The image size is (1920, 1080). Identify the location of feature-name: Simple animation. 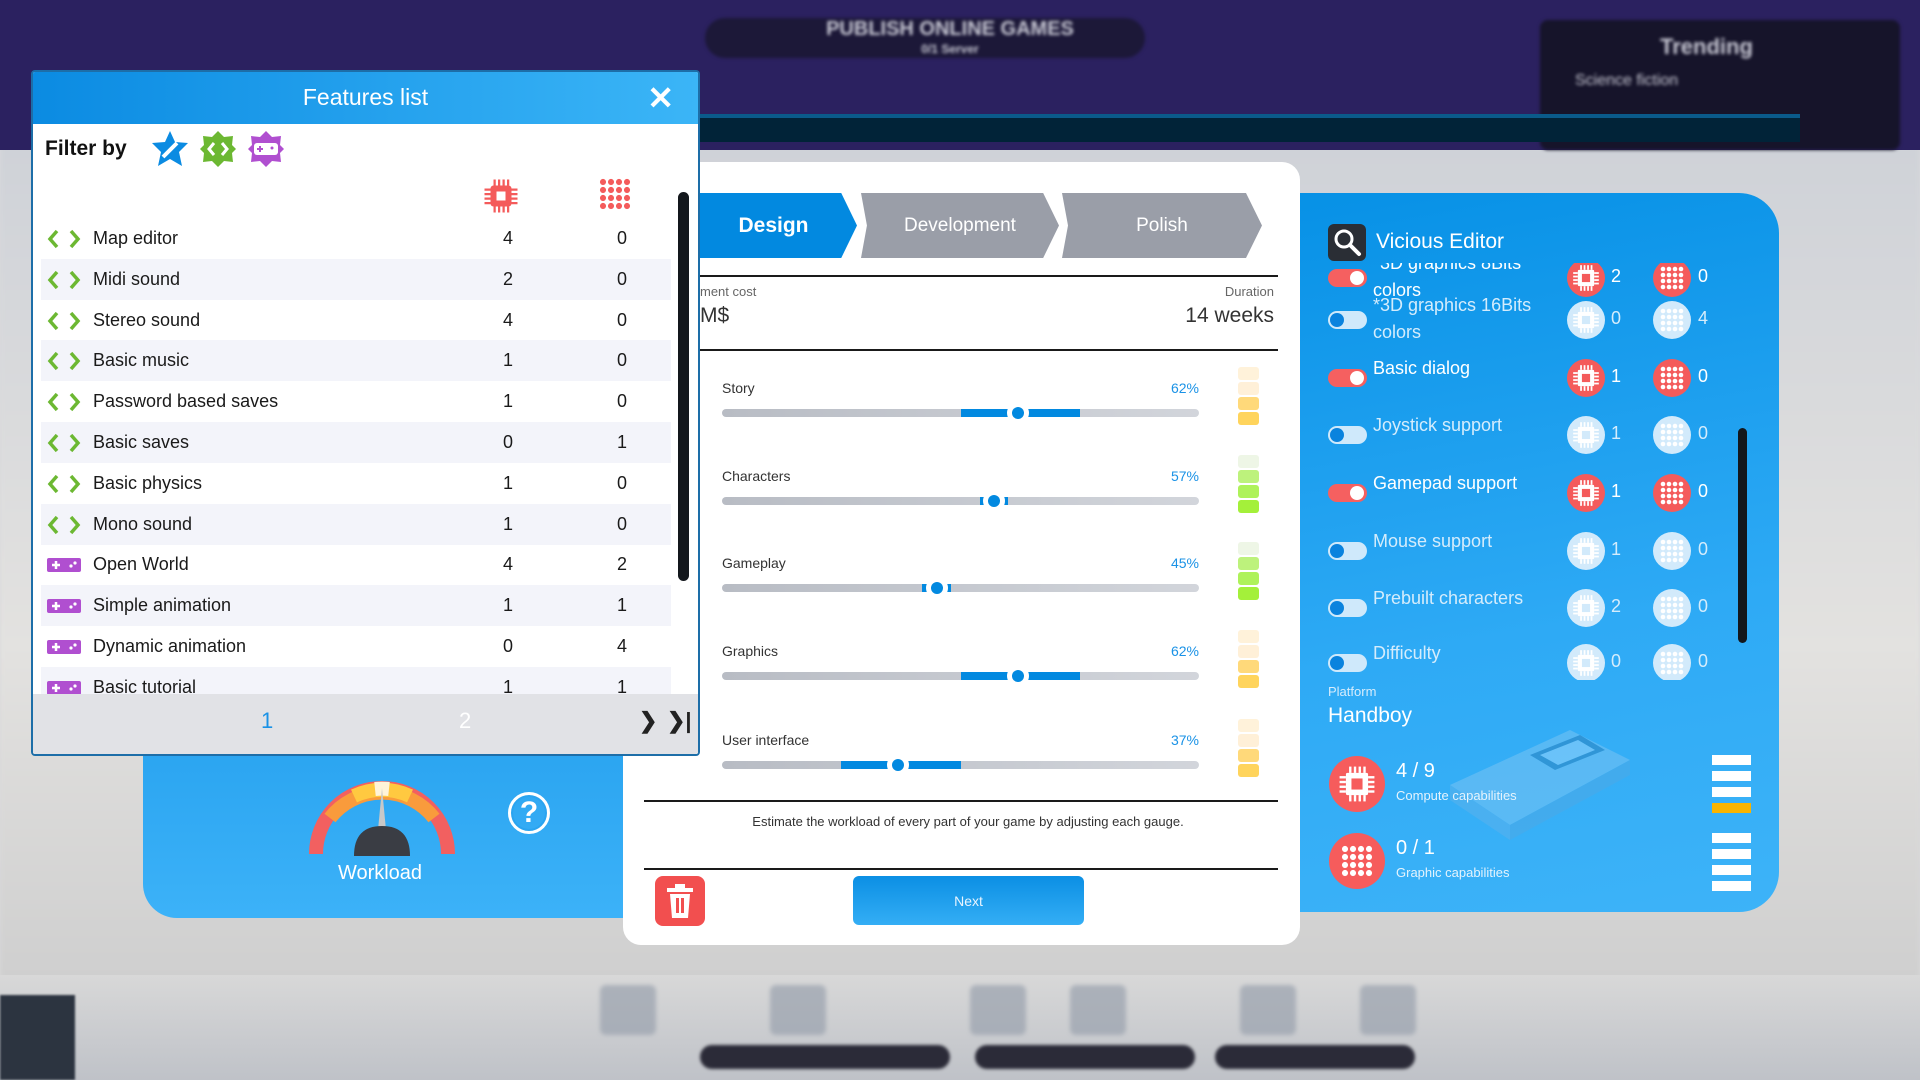
(162, 605).